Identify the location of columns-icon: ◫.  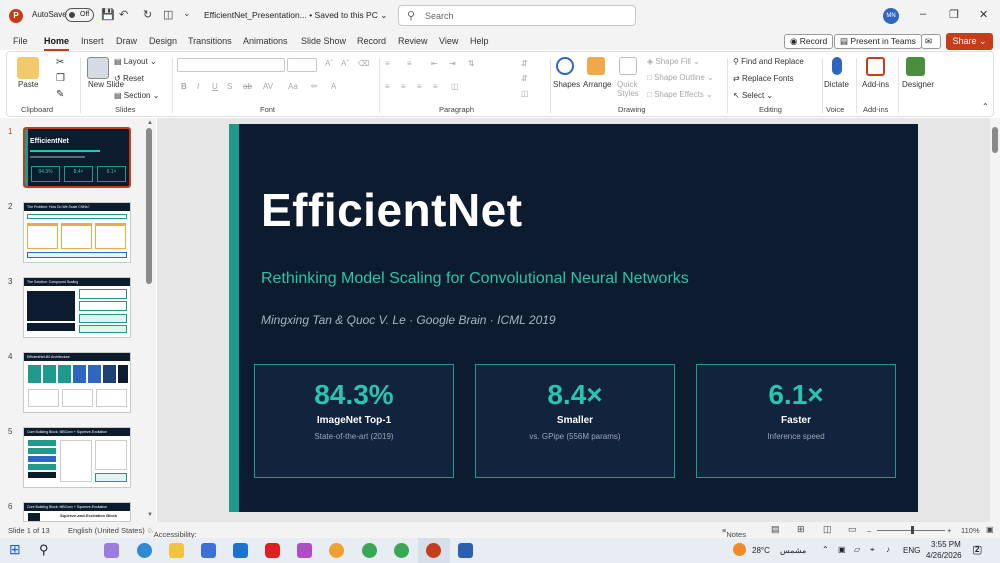
(455, 86).